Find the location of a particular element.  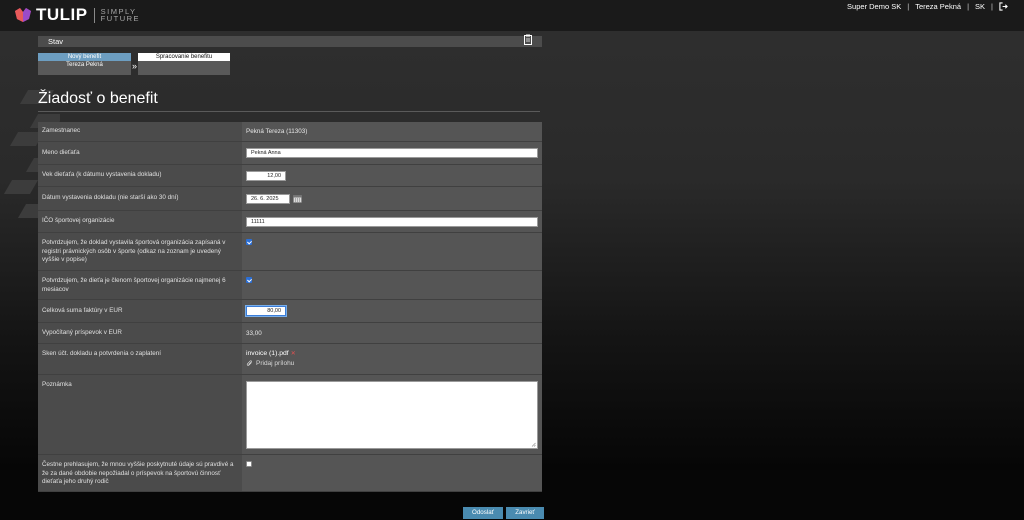

form-row-organization-id: IČO športovej organizácie 11111 is located at coordinates (290, 222).